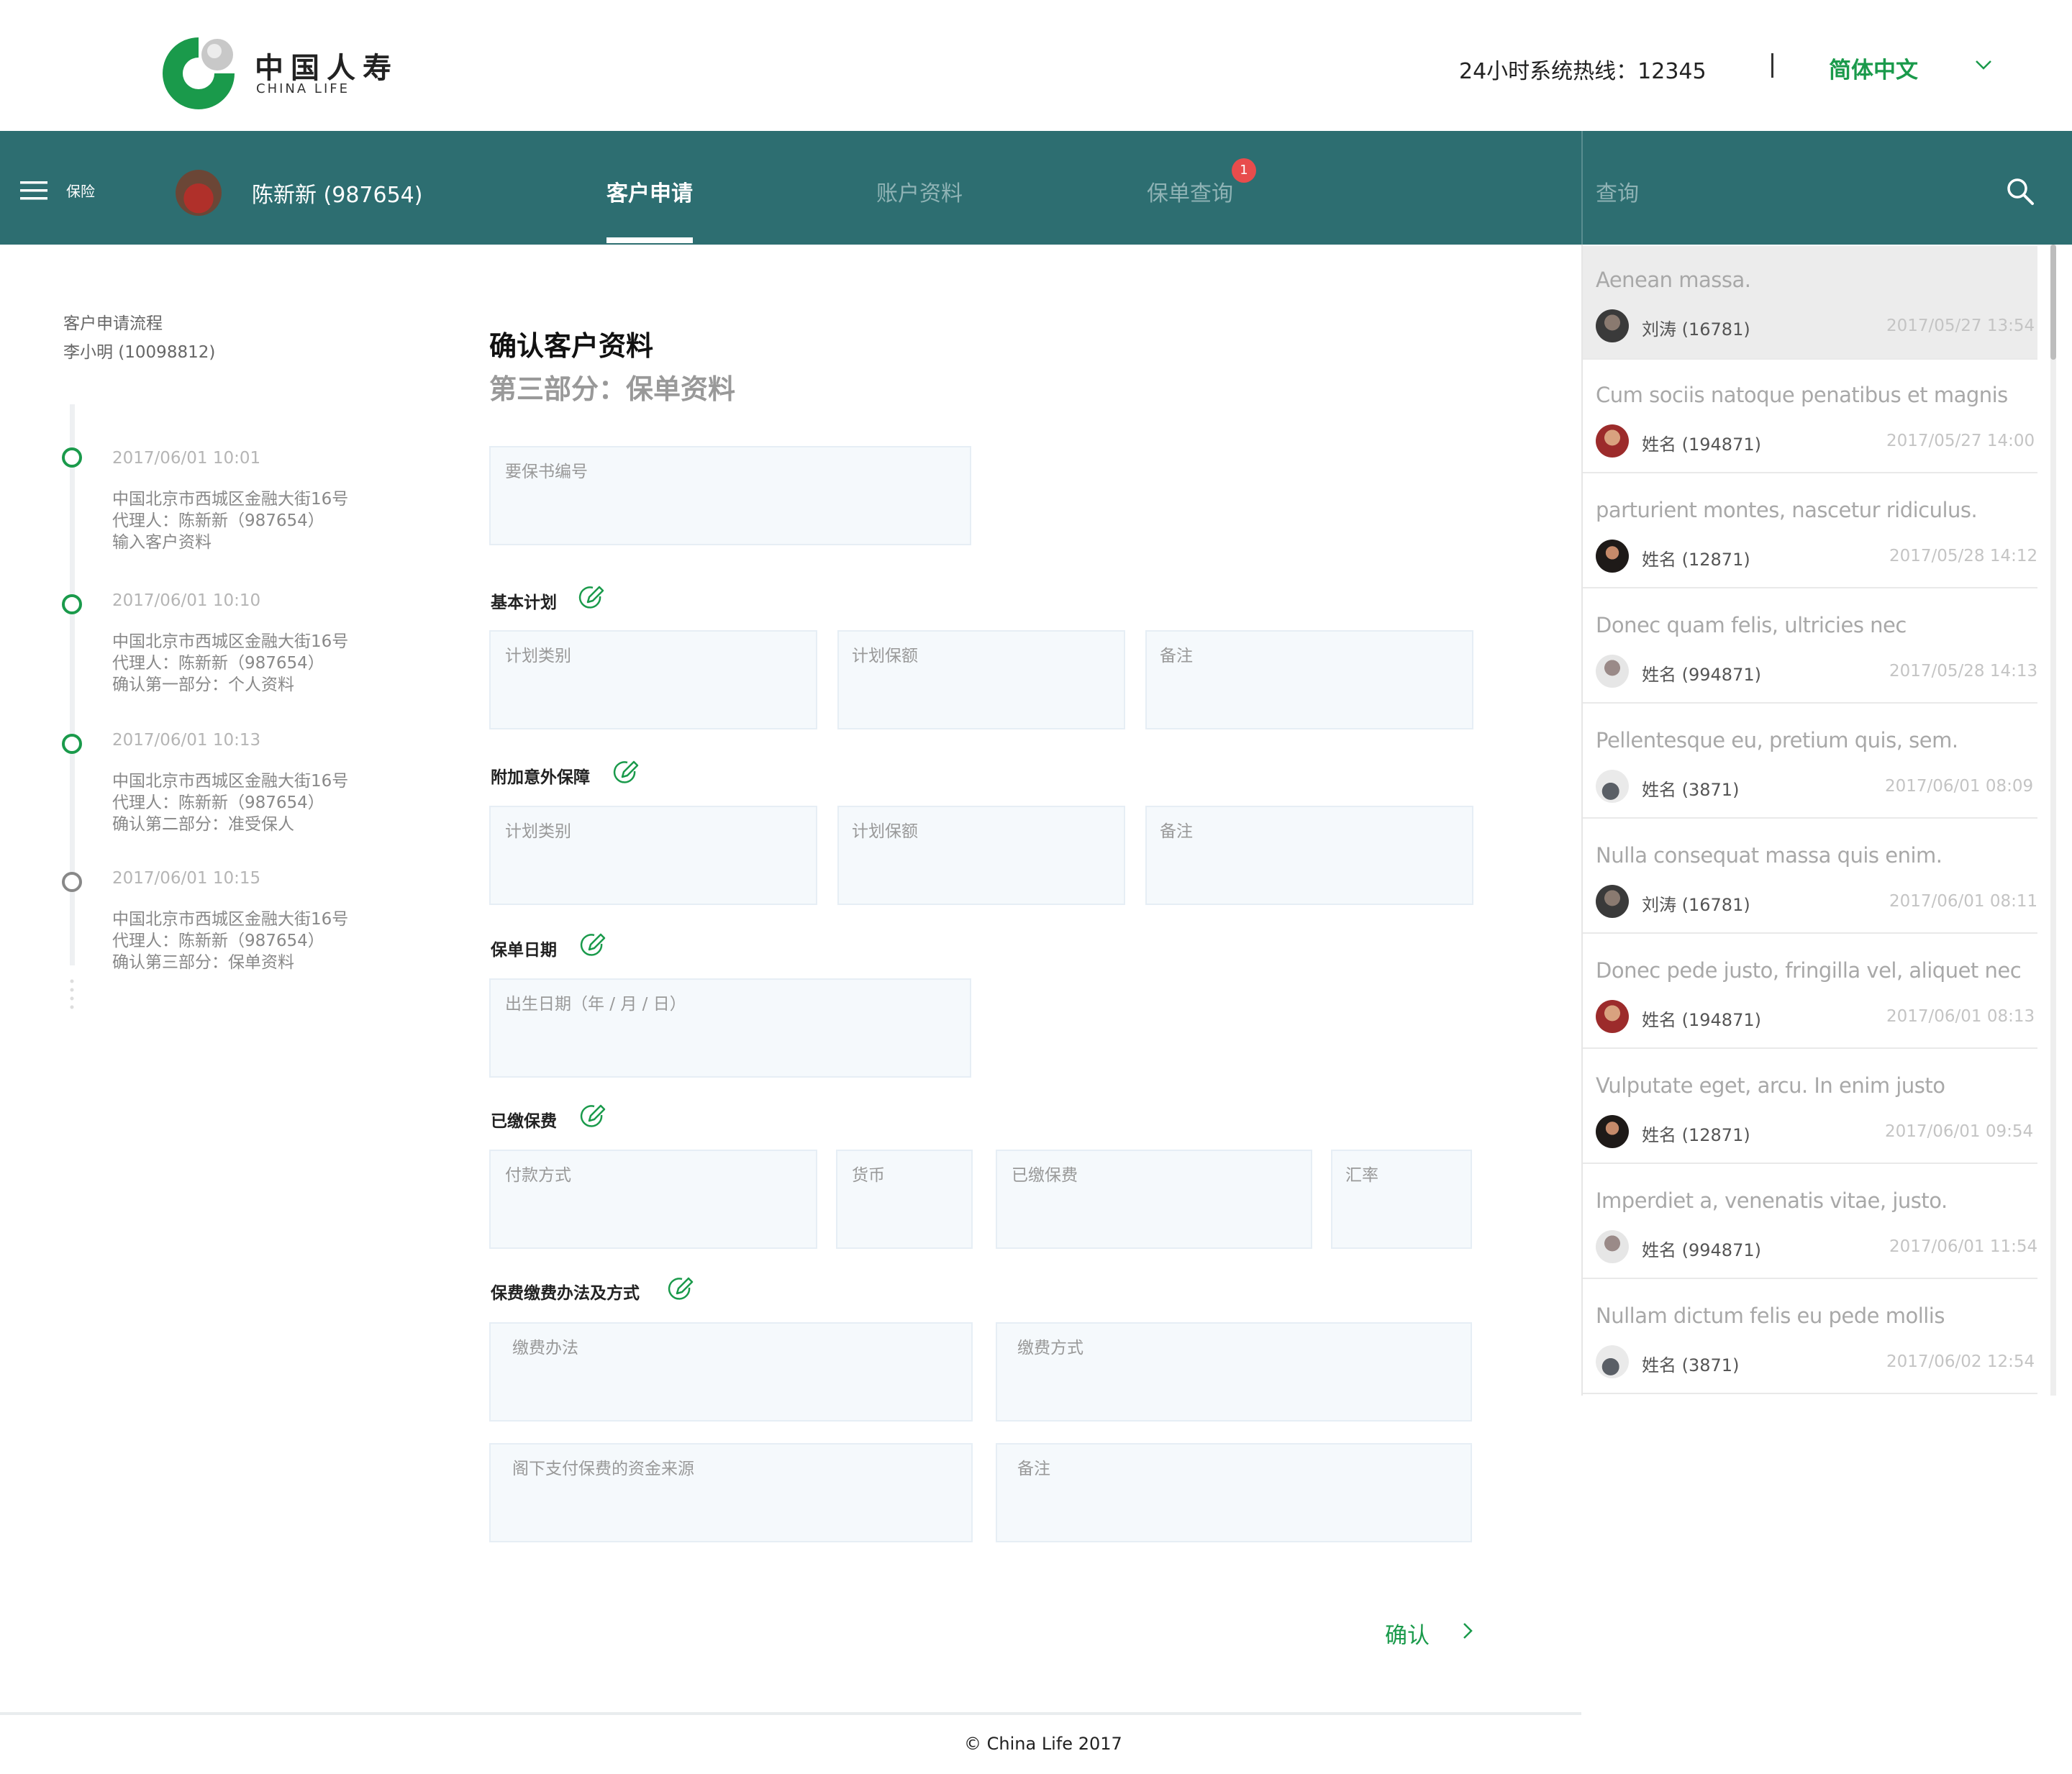 The image size is (2072, 1774). What do you see at coordinates (1361, 1175) in the screenshot?
I see `field-placeholder: 汇率` at bounding box center [1361, 1175].